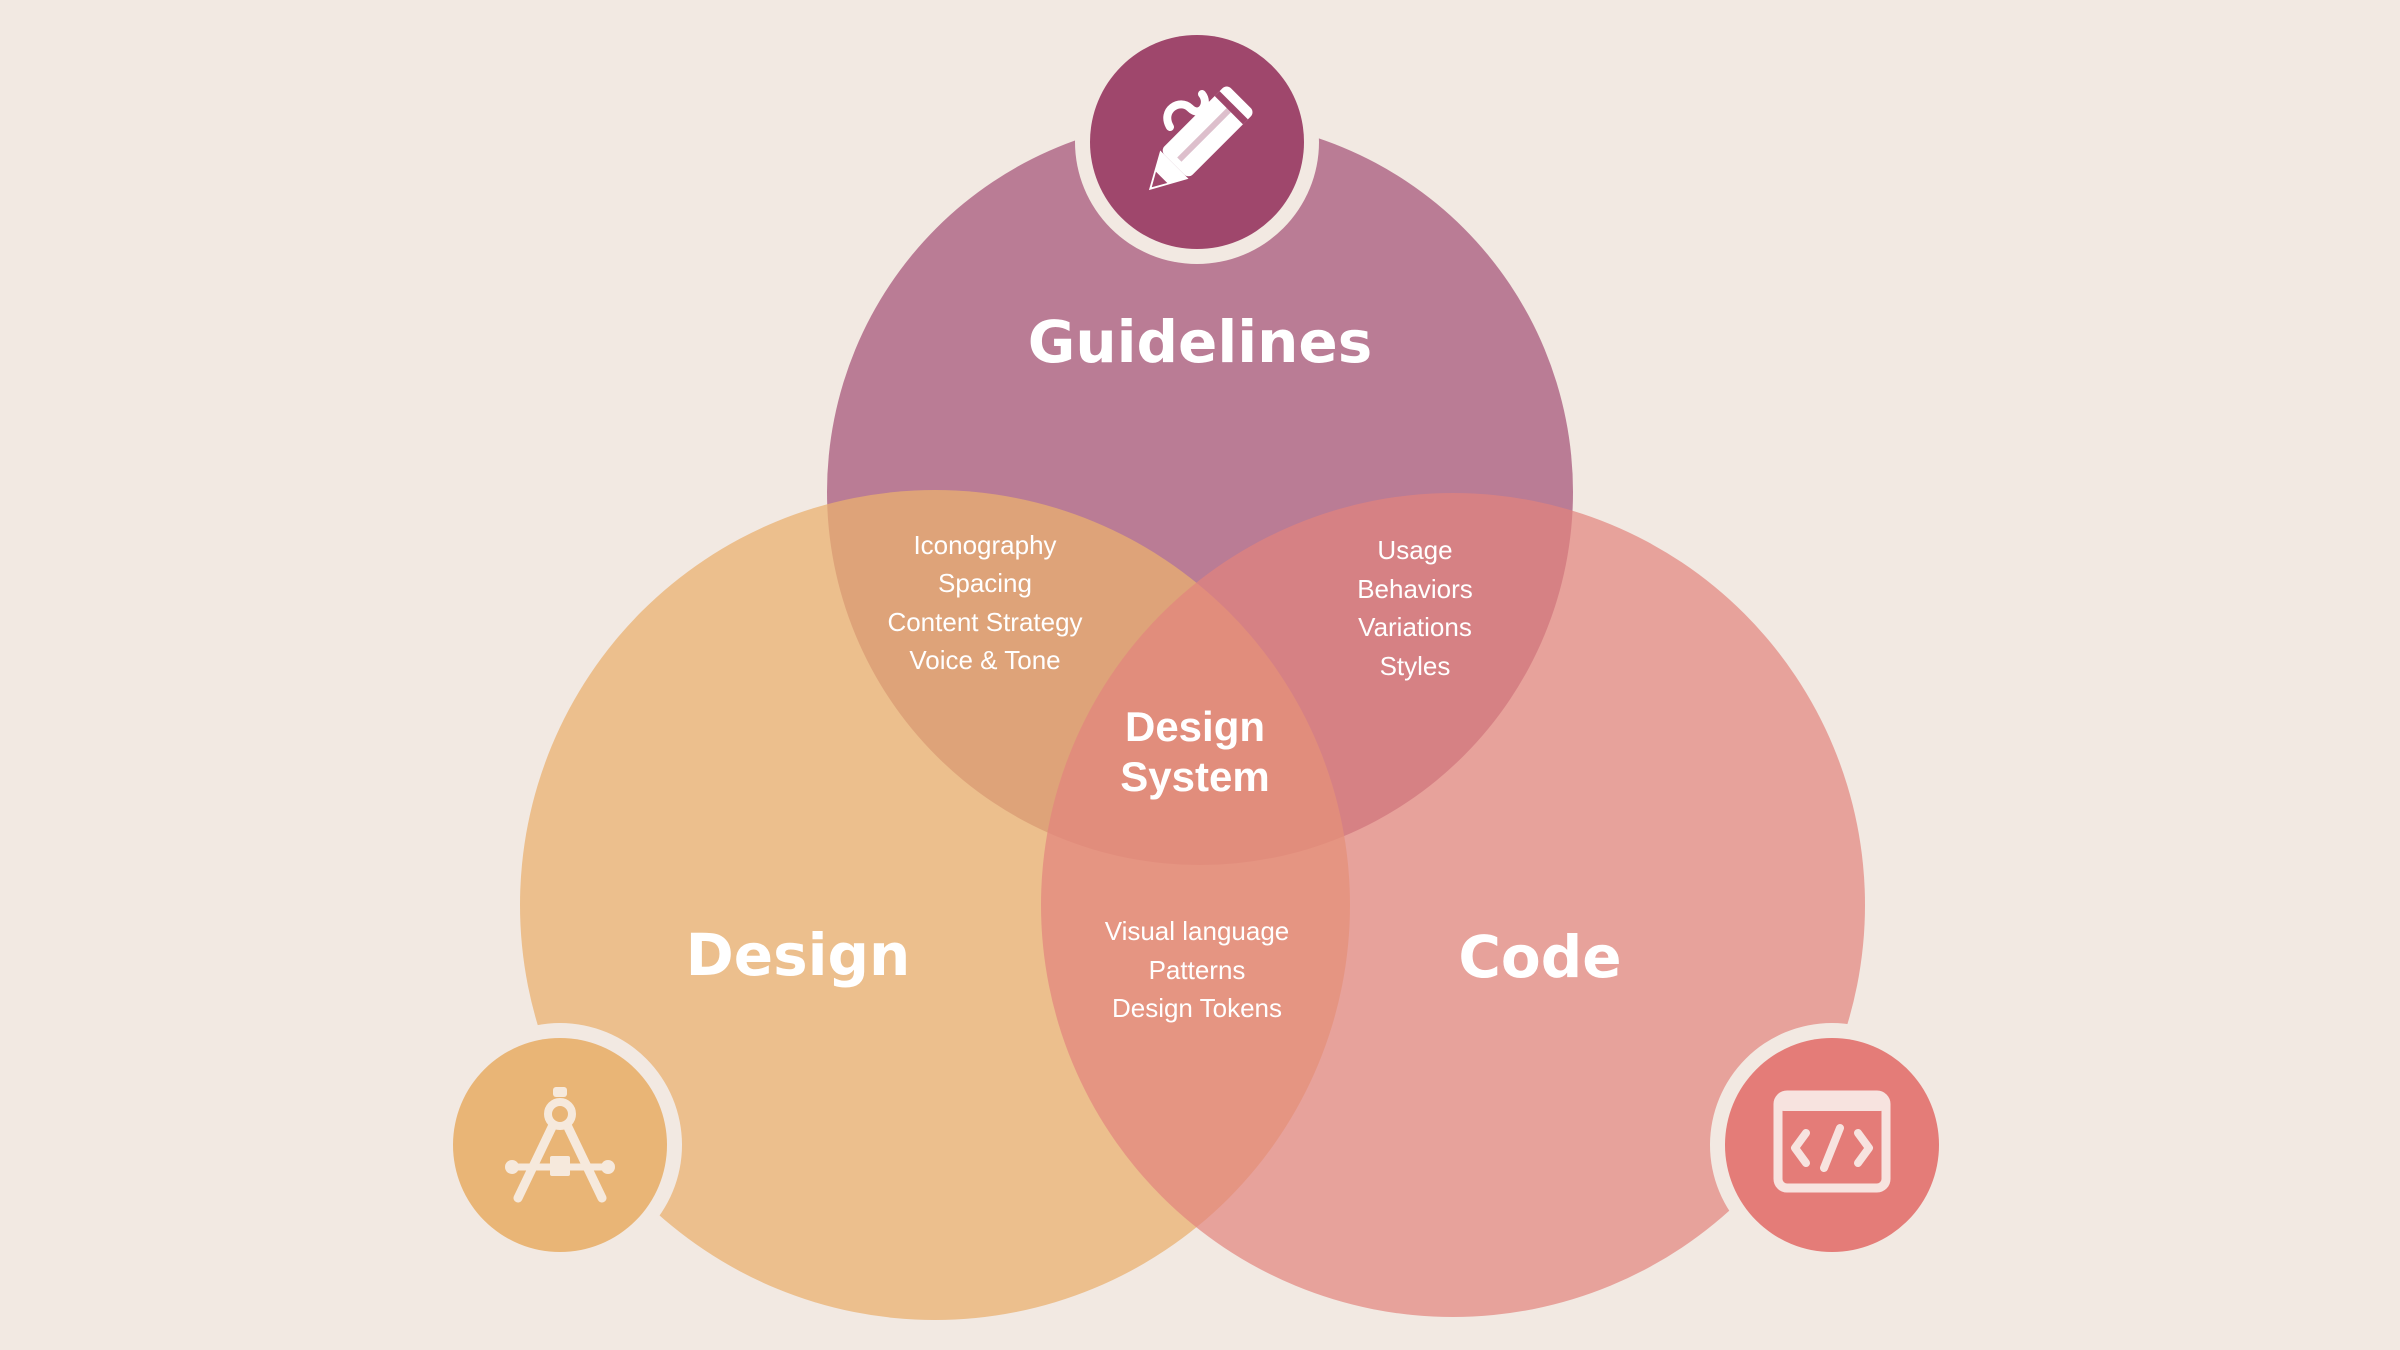 This screenshot has width=2400, height=1350. I want to click on guidelines-title: Guidelines, so click(1200, 342).